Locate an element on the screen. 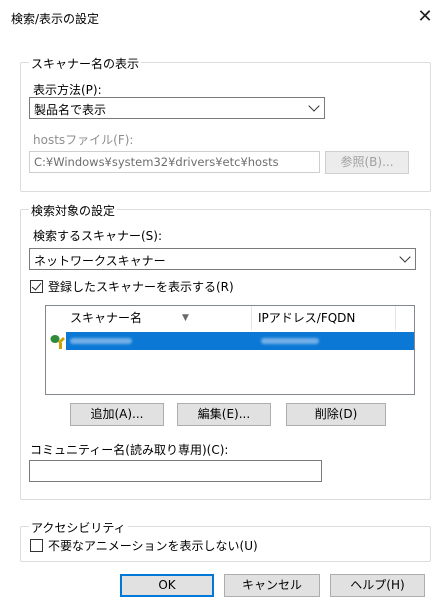 The width and height of the screenshot is (443, 605). no-animation-checkbox is located at coordinates (36, 545).